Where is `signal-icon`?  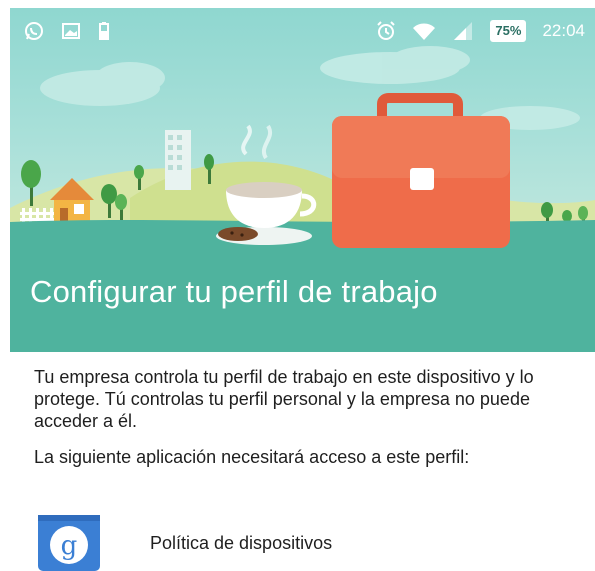
signal-icon is located at coordinates (463, 31).